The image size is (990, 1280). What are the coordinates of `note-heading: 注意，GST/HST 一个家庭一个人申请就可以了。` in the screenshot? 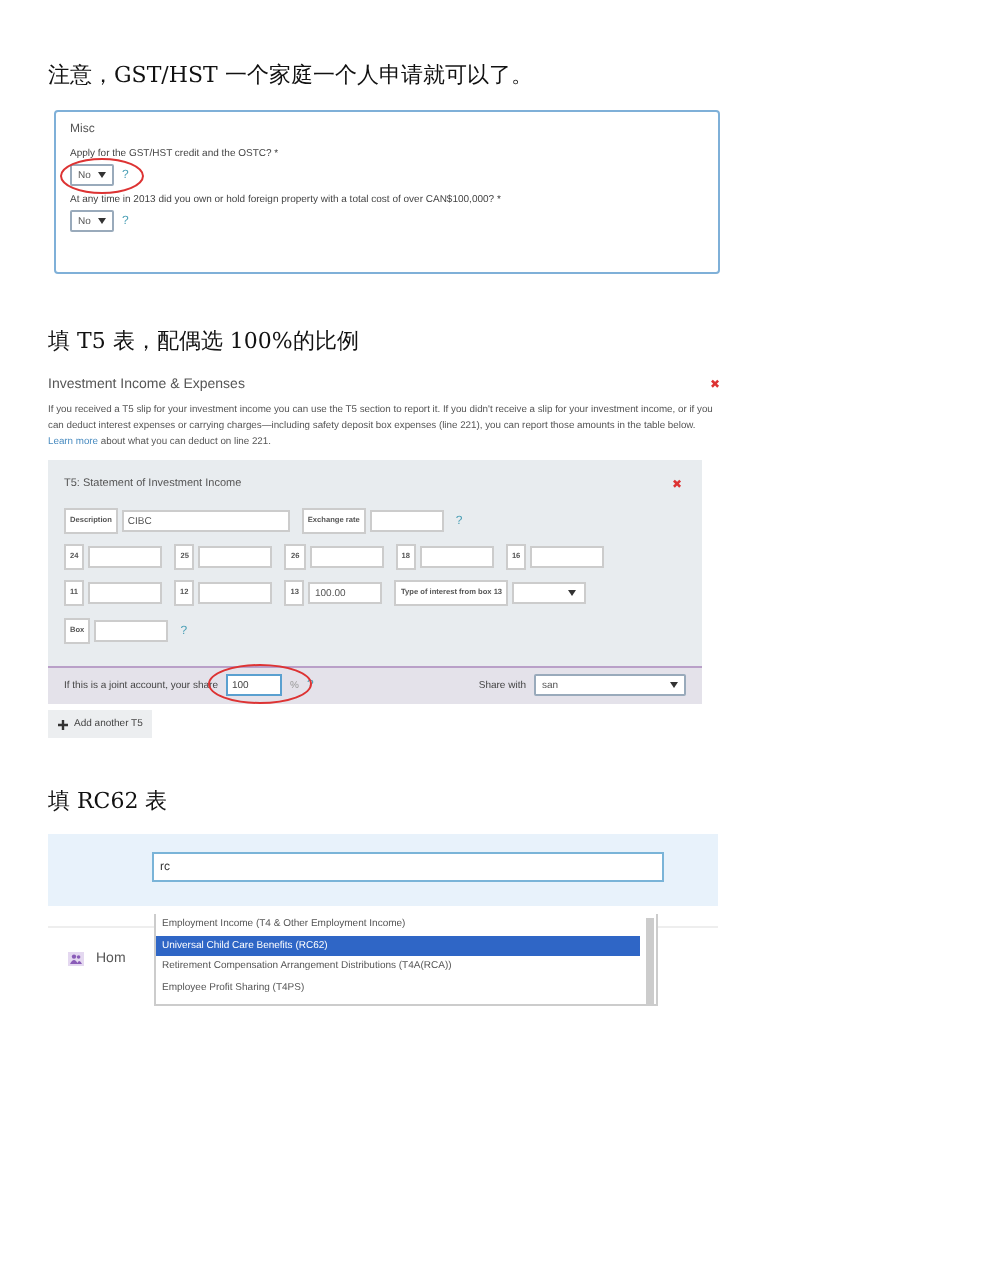 It's located at (291, 75).